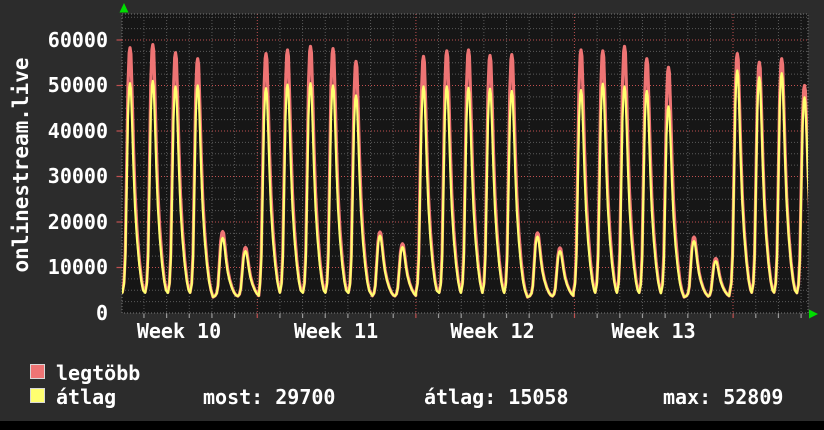 Image resolution: width=824 pixels, height=430 pixels. I want to click on bottom-black-bar, so click(412, 425).